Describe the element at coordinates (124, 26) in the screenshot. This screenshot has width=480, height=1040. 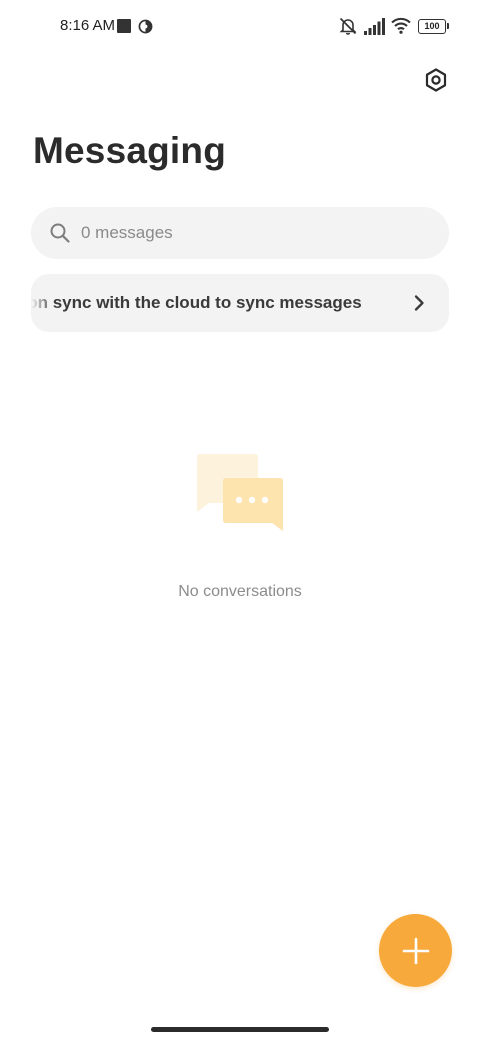
I see `square-notification-icon` at that location.